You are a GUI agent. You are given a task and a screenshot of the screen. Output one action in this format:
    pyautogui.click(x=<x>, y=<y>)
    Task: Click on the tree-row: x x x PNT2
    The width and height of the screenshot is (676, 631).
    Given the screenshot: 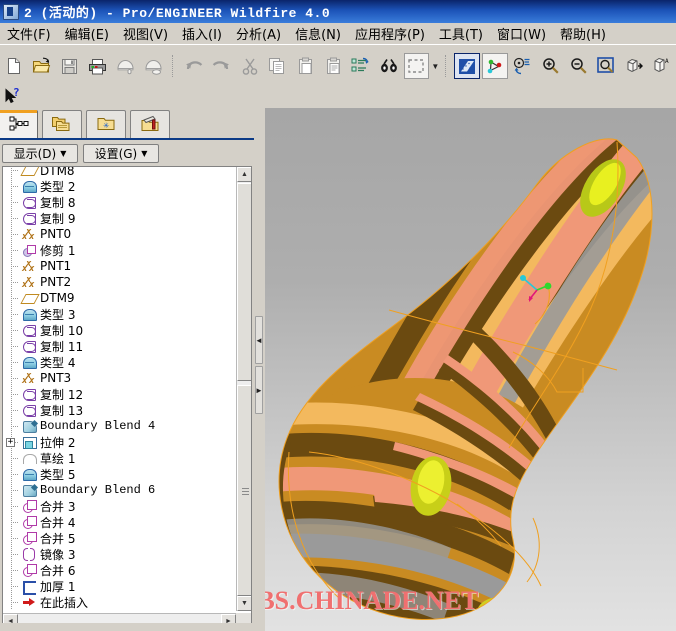 What is the action you would take?
    pyautogui.click(x=119, y=282)
    